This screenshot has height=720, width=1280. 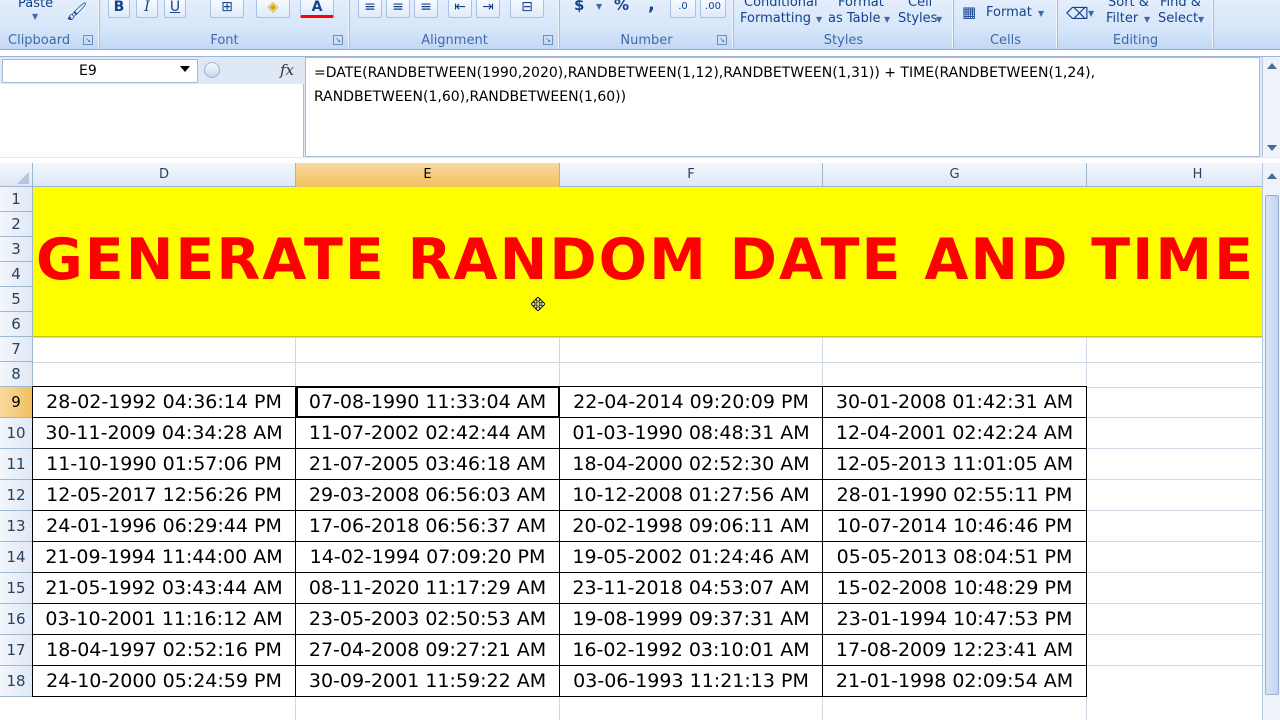 What do you see at coordinates (1009, 12) in the screenshot?
I see `format-button: Format` at bounding box center [1009, 12].